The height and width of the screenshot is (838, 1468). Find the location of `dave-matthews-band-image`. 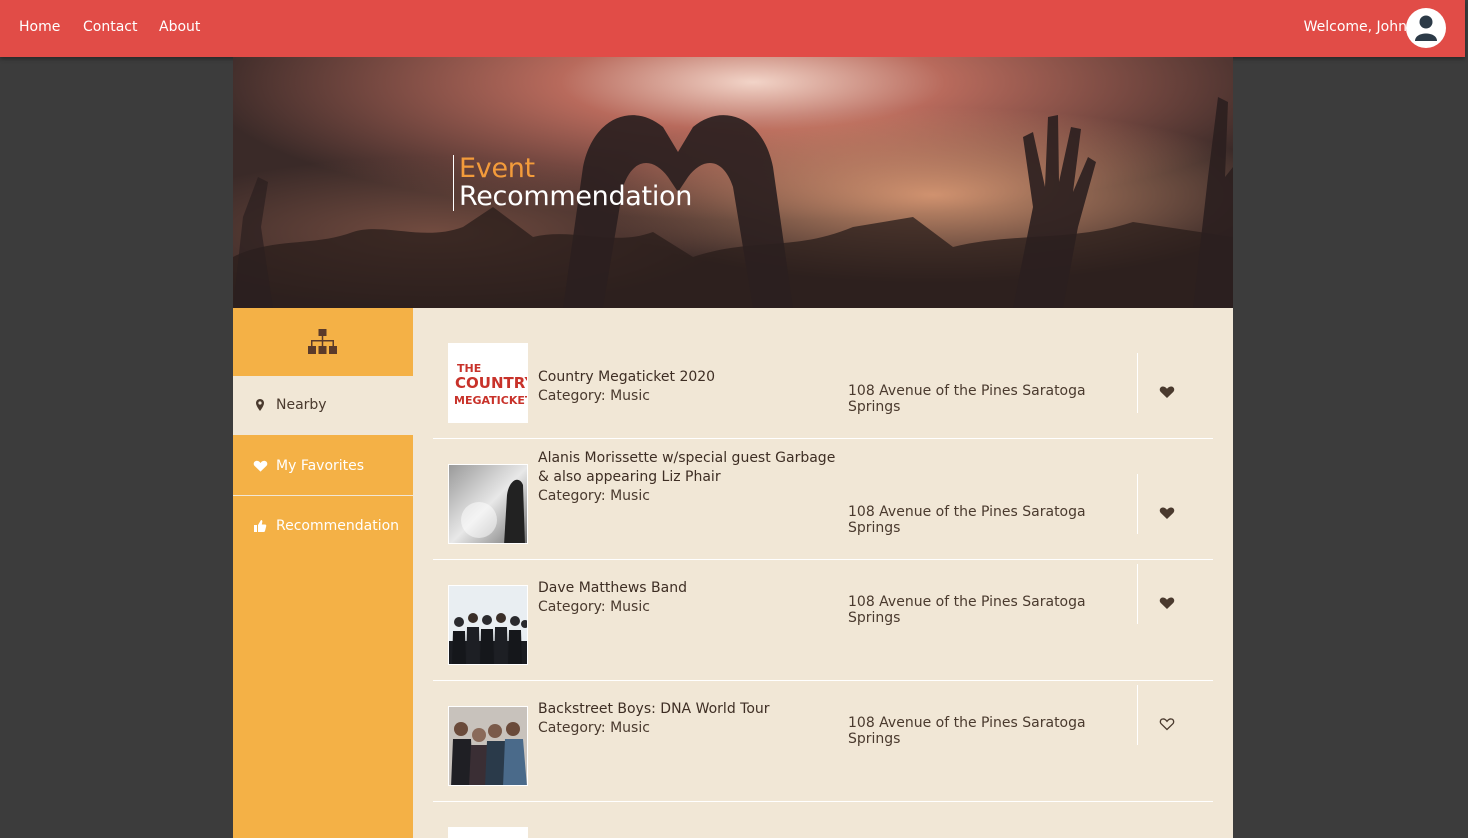

dave-matthews-band-image is located at coordinates (488, 625).